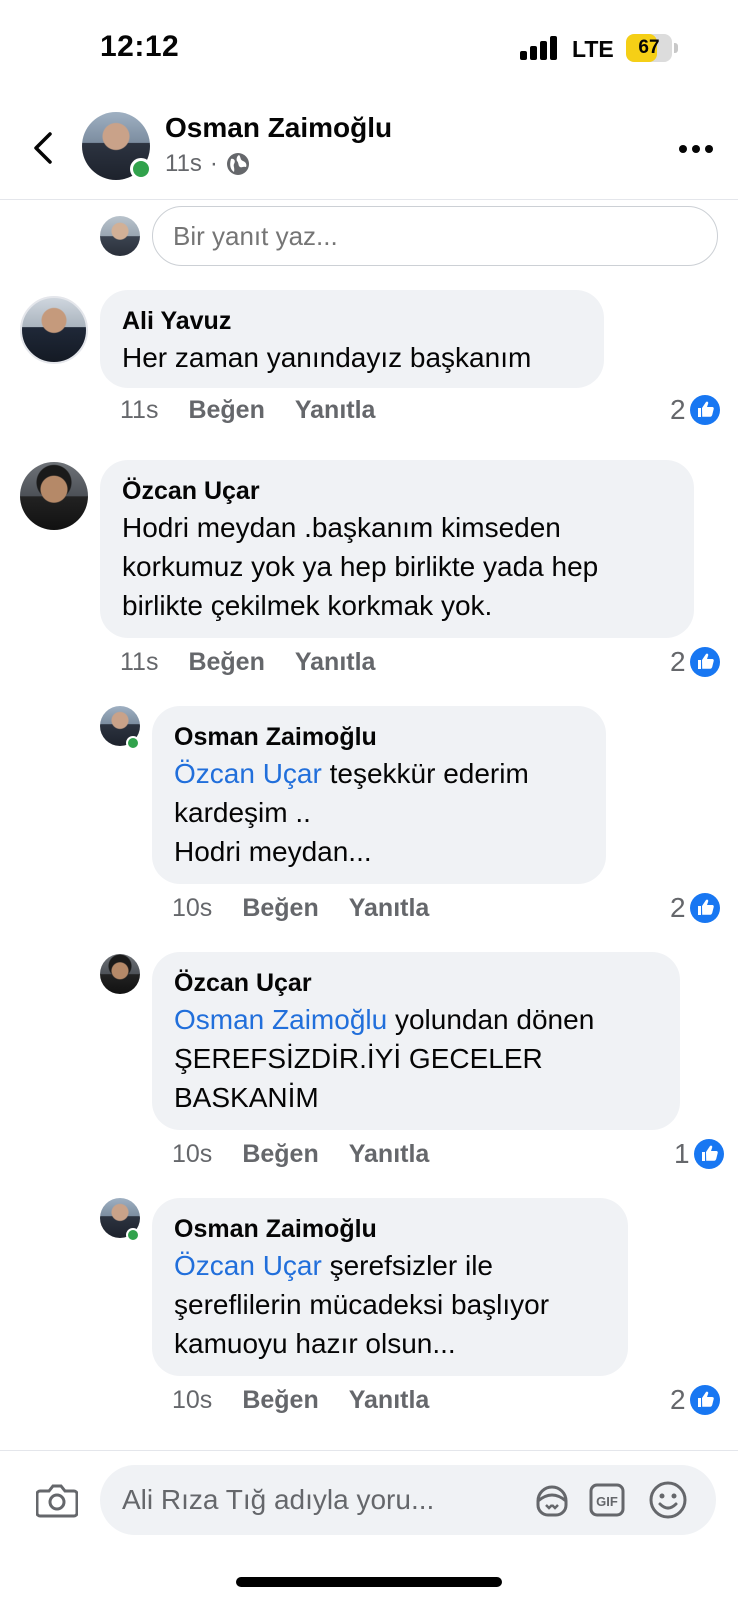 Image resolution: width=738 pixels, height=1600 pixels. What do you see at coordinates (140, 46) in the screenshot?
I see `status-time: 12:12` at bounding box center [140, 46].